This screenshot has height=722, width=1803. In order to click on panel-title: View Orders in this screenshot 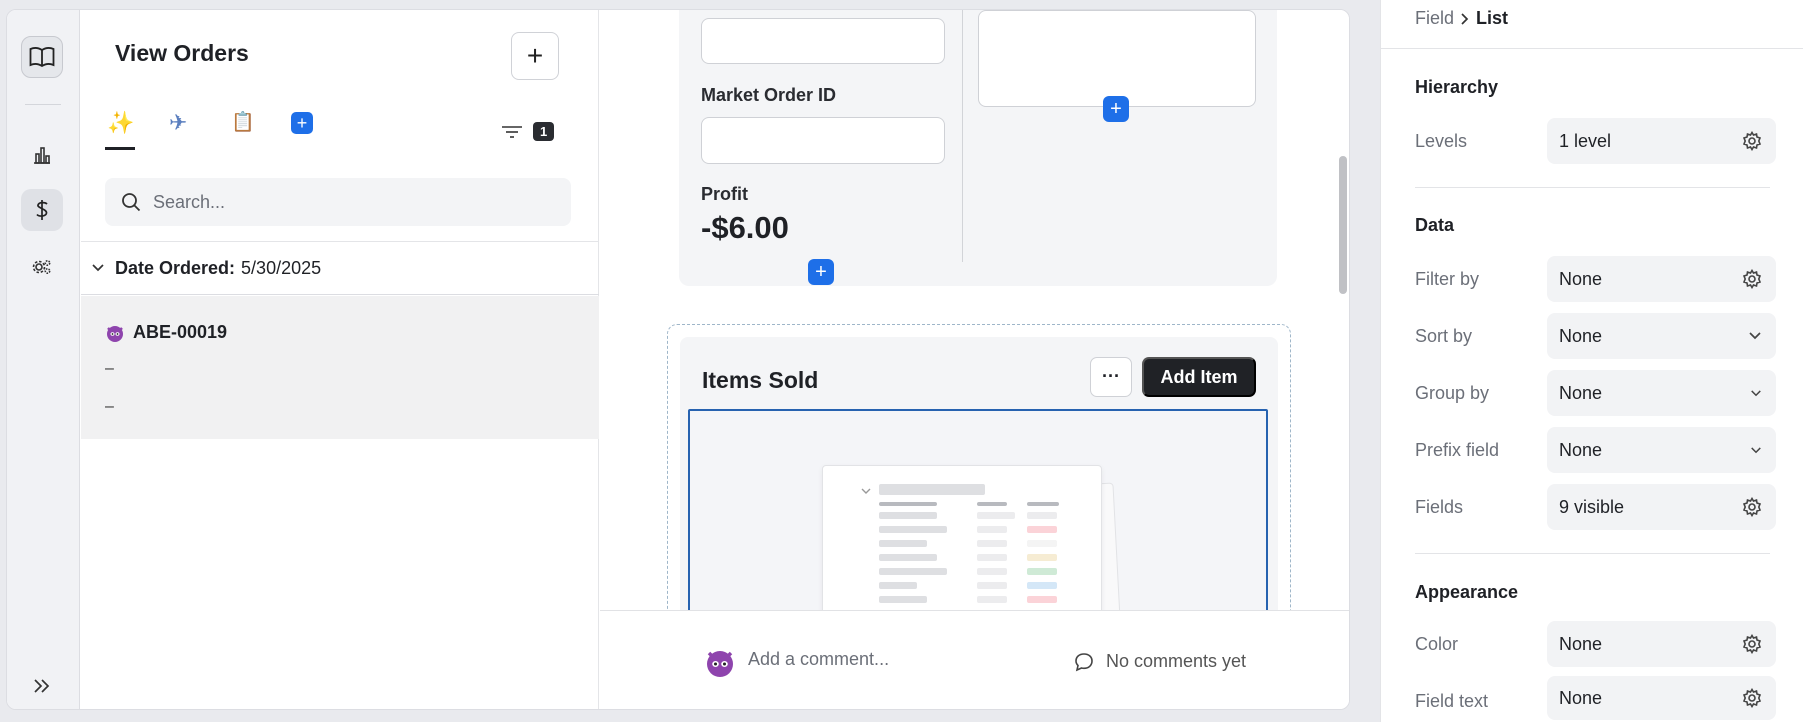, I will do `click(182, 53)`.